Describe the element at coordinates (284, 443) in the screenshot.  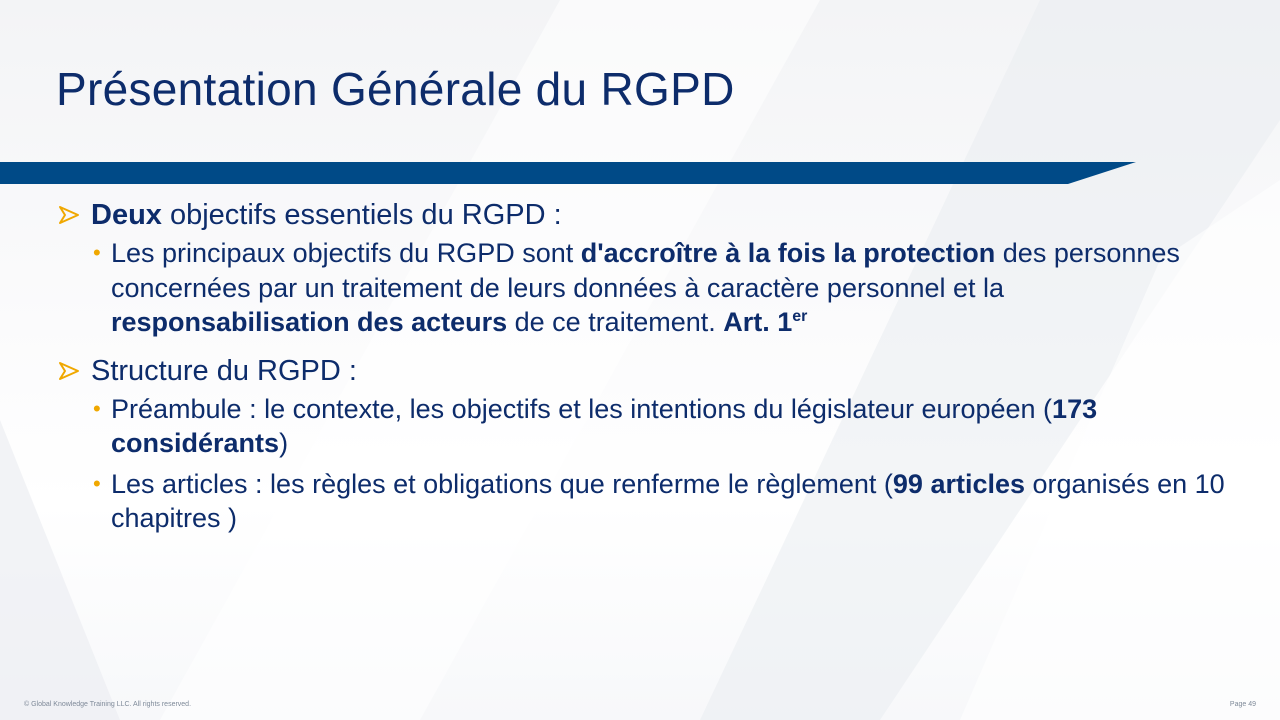
I see `item-text: )` at that location.